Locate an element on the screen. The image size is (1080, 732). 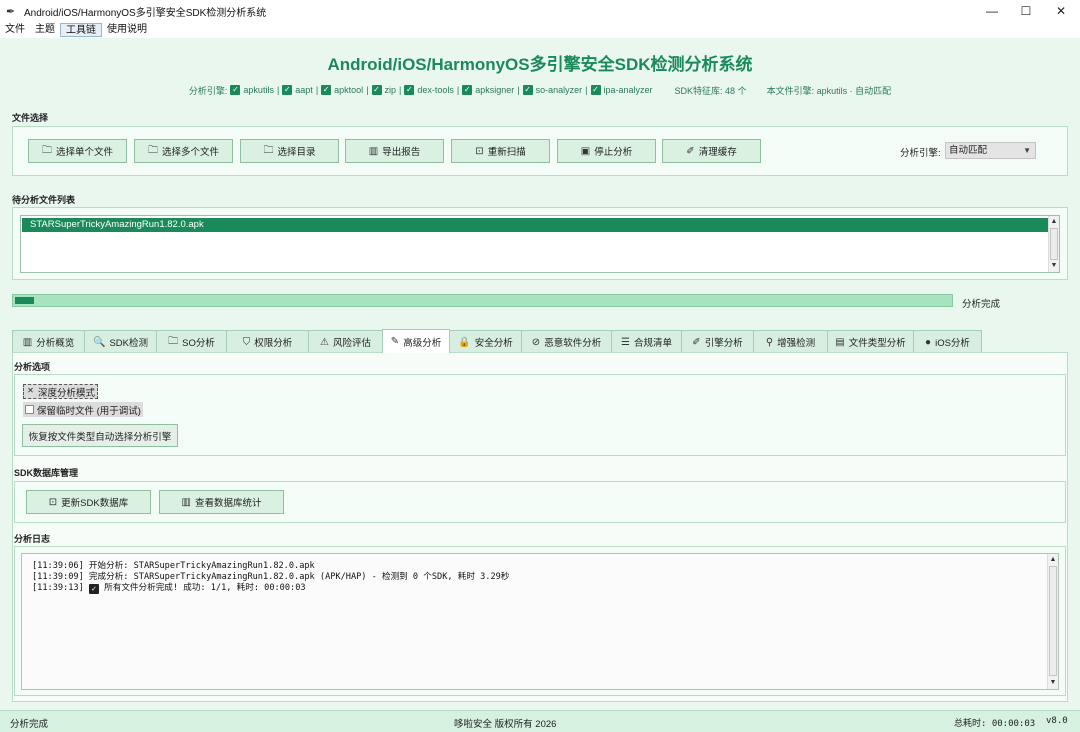
tab-label: iOS分析 is located at coordinates (952, 343).